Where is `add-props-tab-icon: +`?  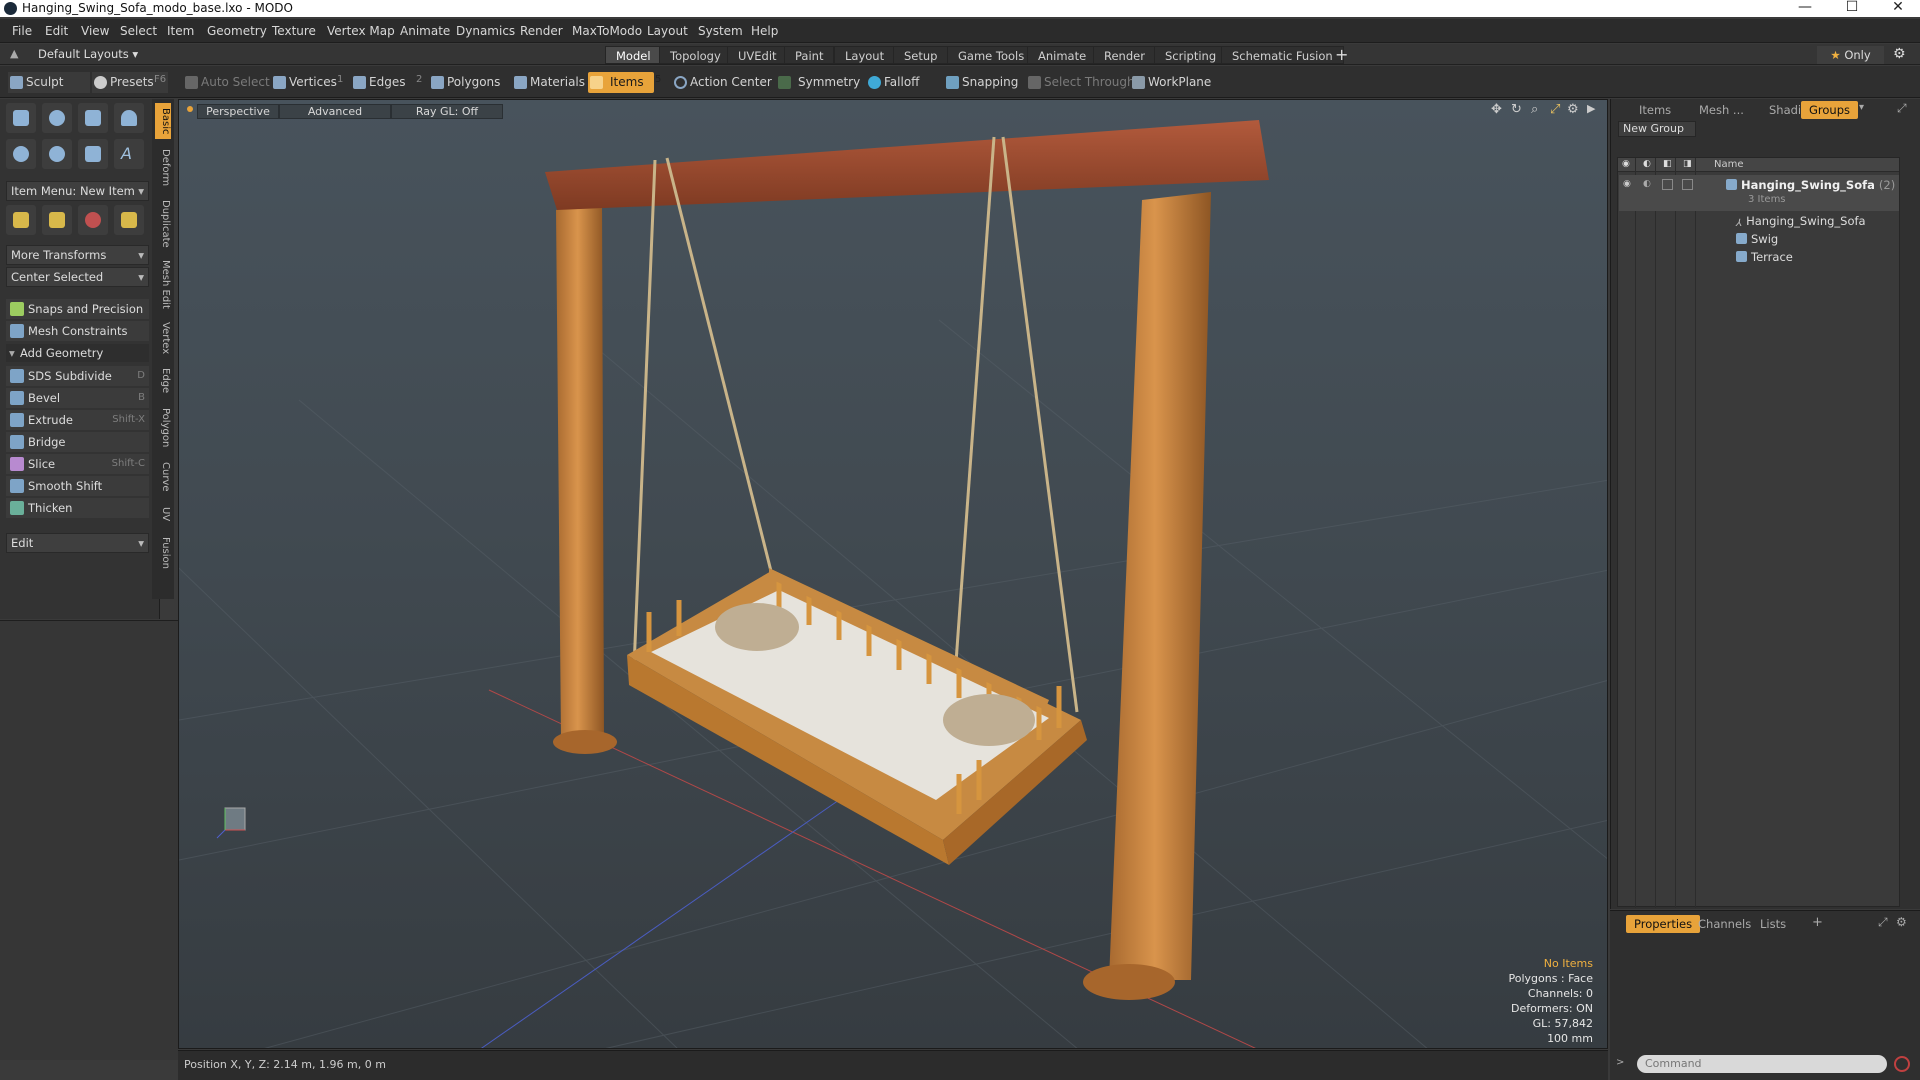
add-props-tab-icon: + is located at coordinates (1817, 922).